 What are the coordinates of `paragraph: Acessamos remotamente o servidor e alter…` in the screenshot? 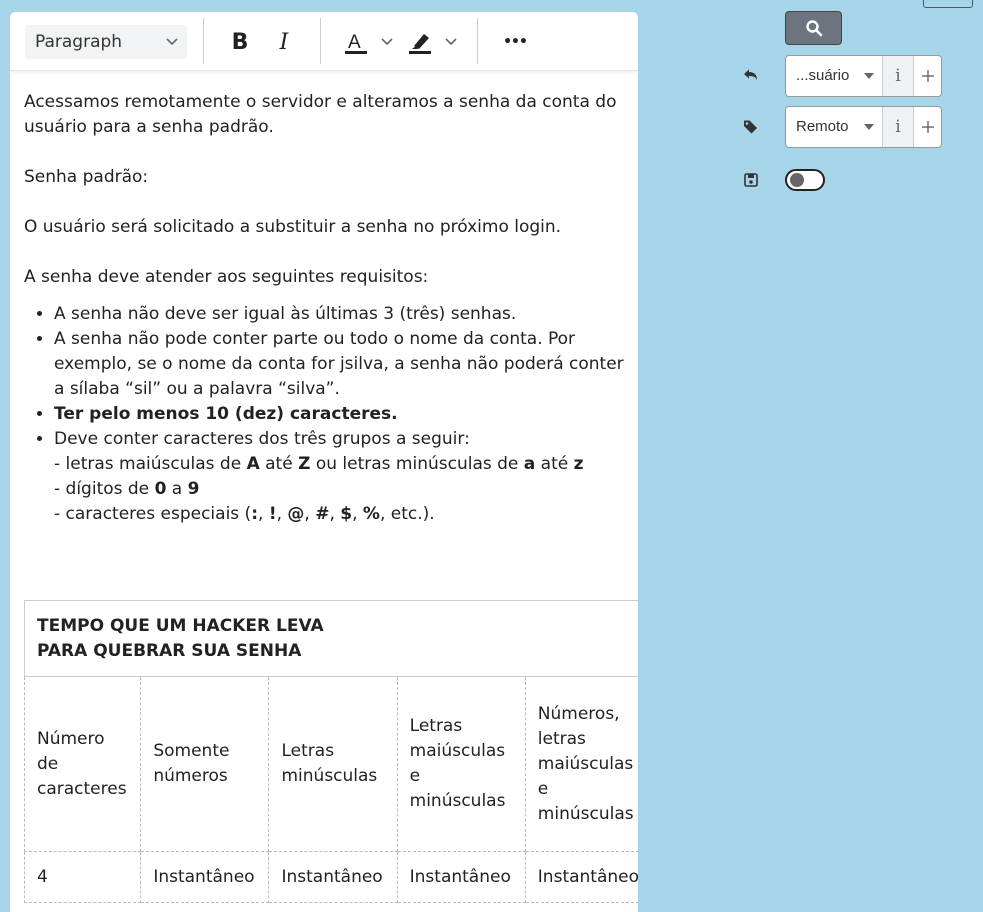 It's located at (320, 114).